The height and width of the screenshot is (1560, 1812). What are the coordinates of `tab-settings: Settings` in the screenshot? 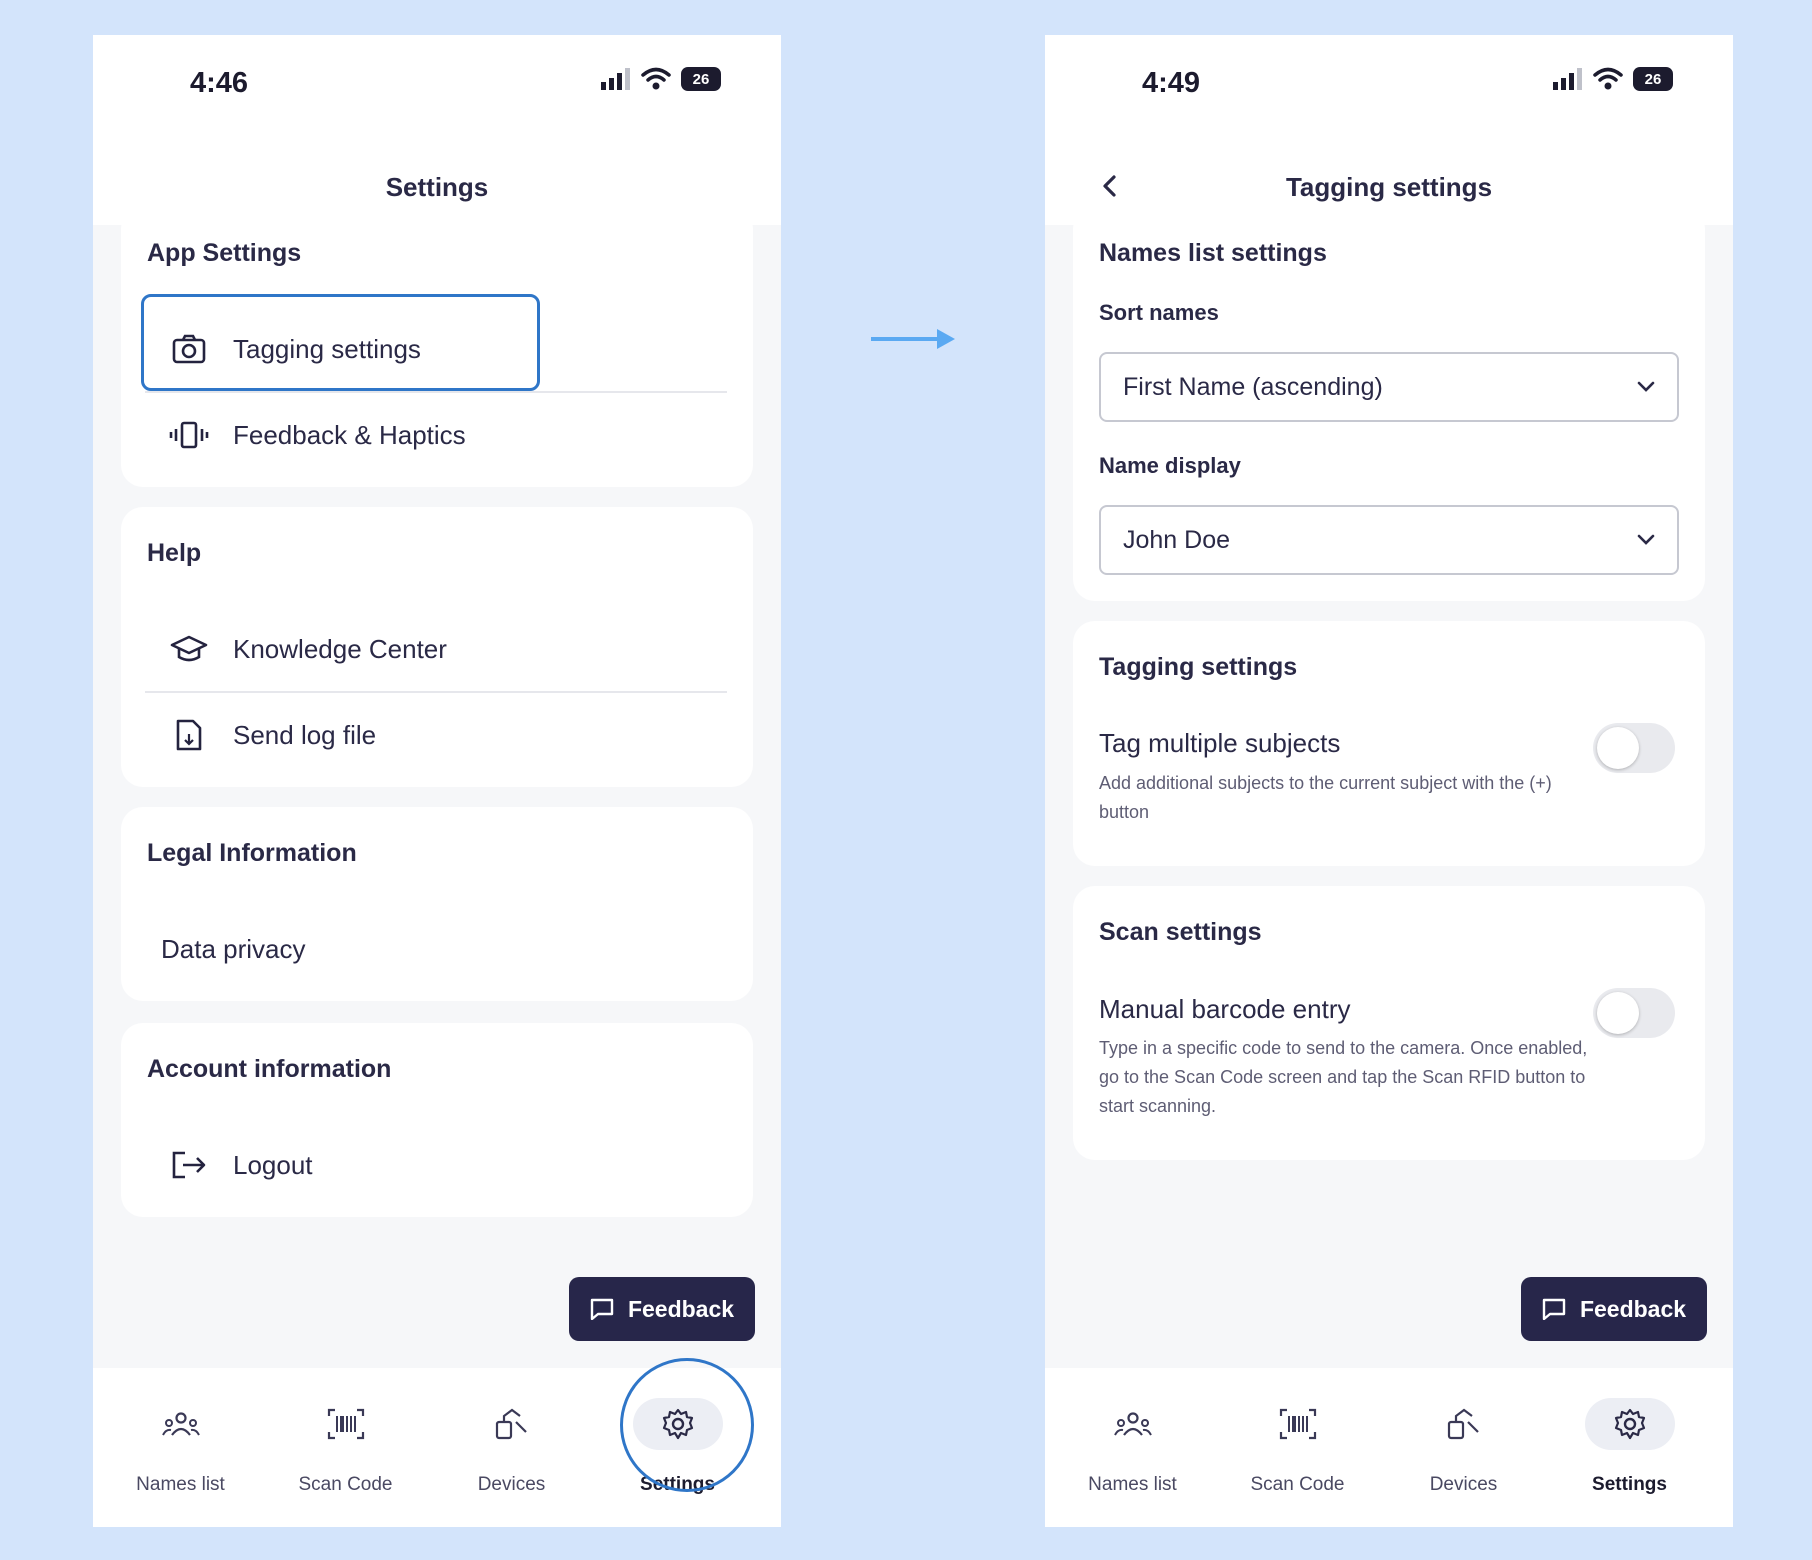 It's located at (1629, 1433).